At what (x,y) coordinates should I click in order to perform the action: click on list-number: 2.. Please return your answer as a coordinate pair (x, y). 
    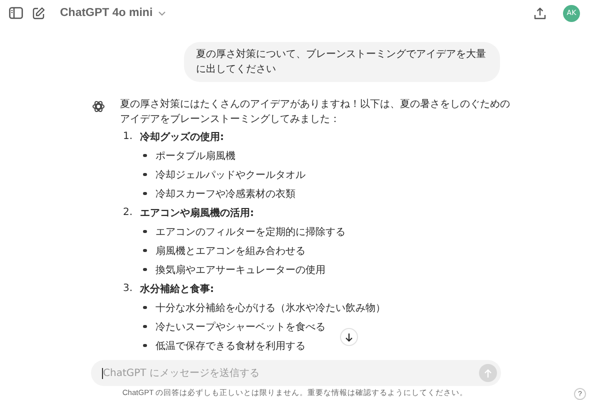
    Looking at the image, I should click on (128, 212).